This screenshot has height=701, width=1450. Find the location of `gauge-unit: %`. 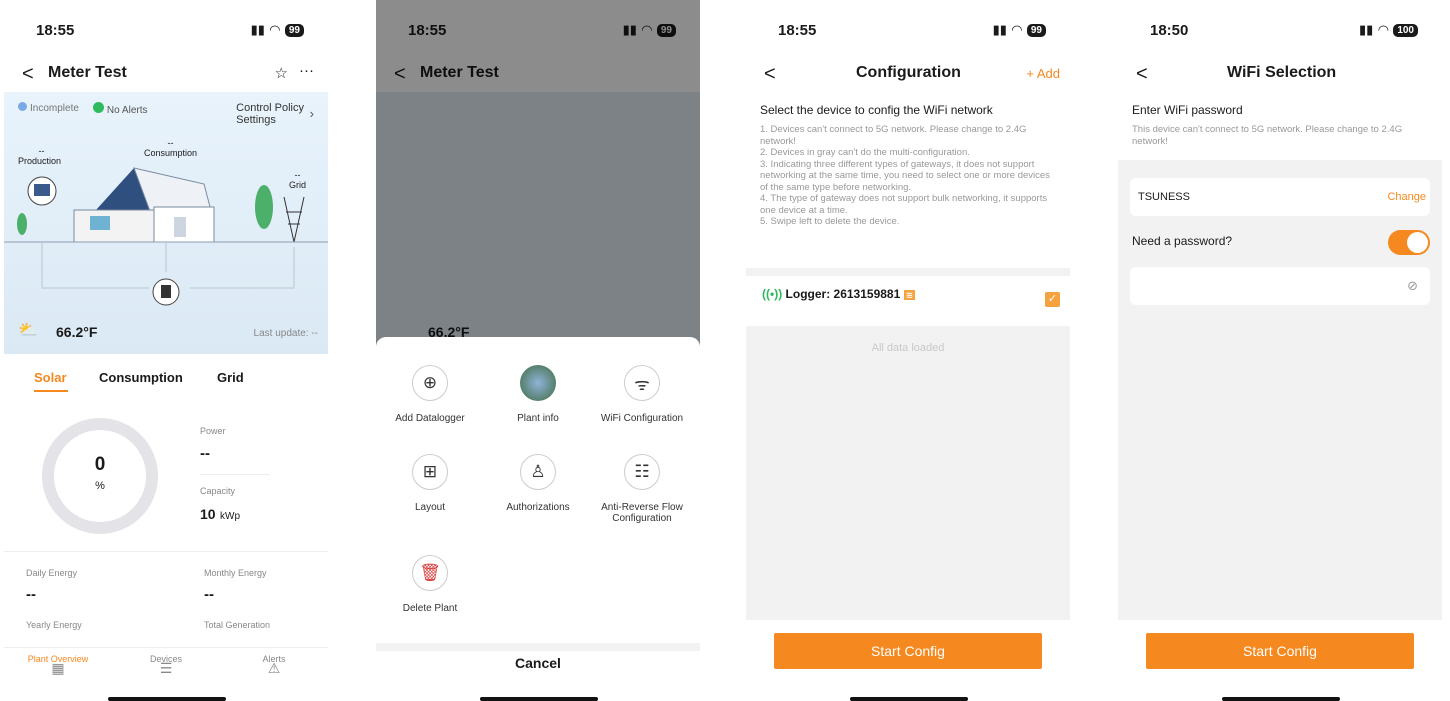

gauge-unit: % is located at coordinates (100, 486).